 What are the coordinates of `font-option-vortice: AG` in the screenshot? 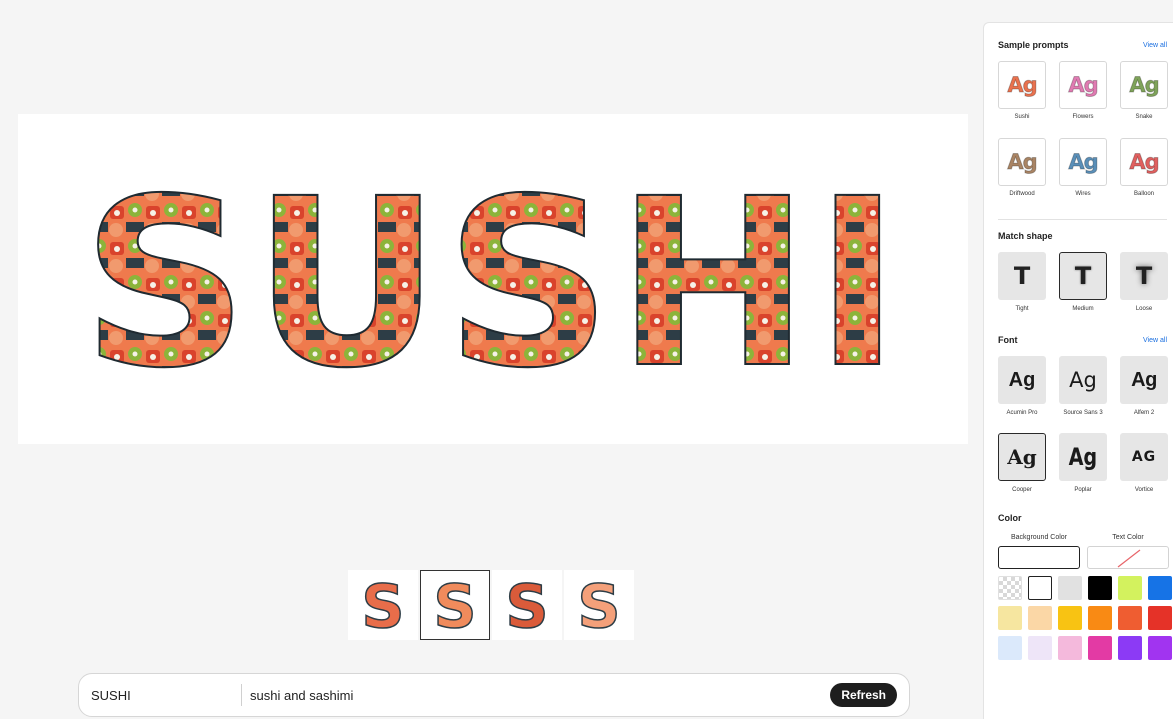 It's located at (1144, 457).